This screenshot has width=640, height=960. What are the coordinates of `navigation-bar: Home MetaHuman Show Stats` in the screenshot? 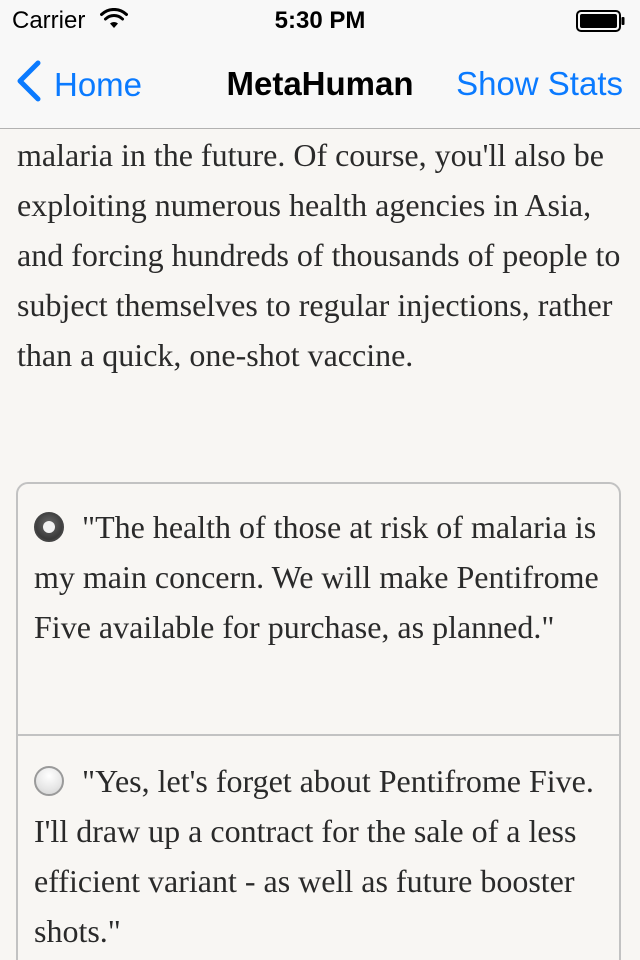 It's located at (320, 84).